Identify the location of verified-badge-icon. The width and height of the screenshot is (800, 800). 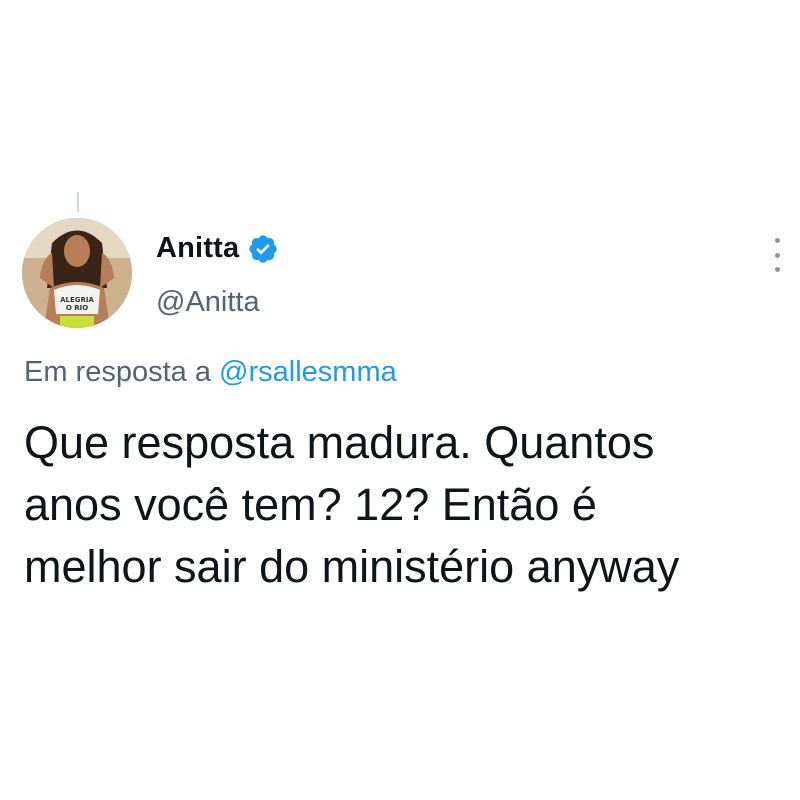
(263, 249).